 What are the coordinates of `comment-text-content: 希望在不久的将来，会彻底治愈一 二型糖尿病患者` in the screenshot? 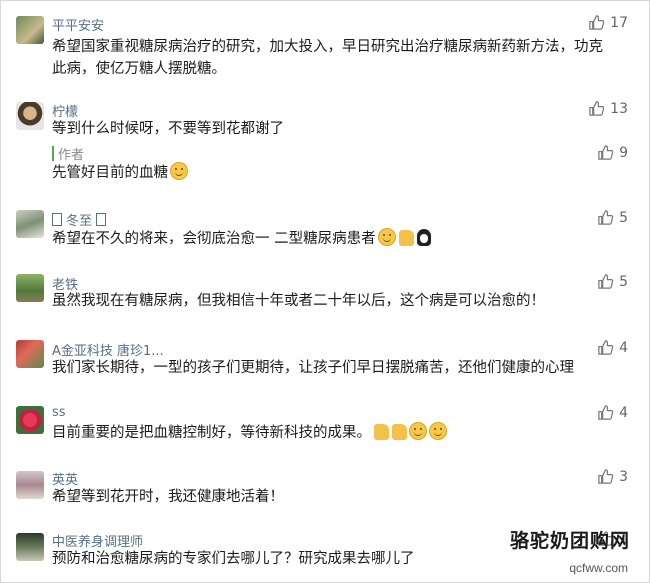 It's located at (214, 239).